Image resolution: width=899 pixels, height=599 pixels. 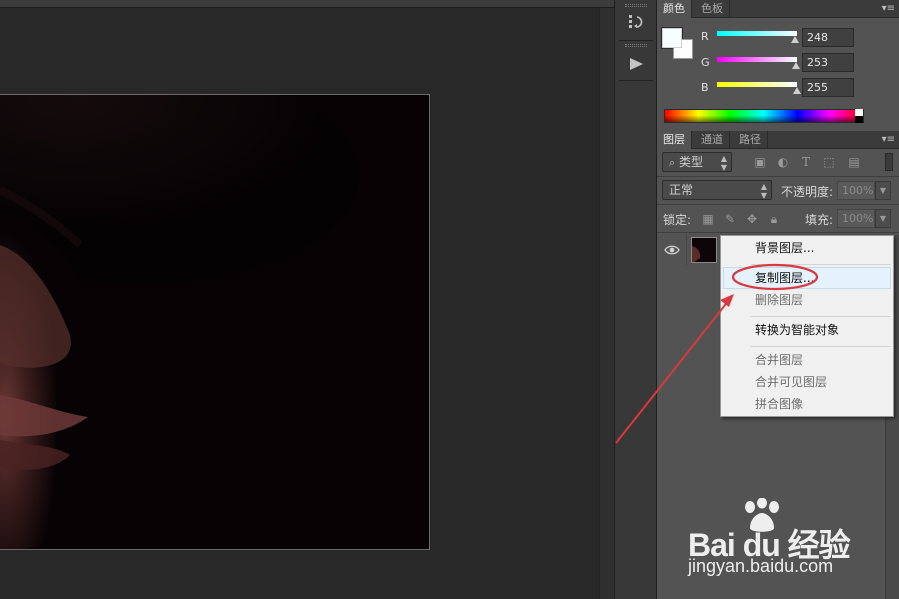 I want to click on layer-filter-kind-select: ⌕ 类型 ▲ ▼, so click(x=697, y=162).